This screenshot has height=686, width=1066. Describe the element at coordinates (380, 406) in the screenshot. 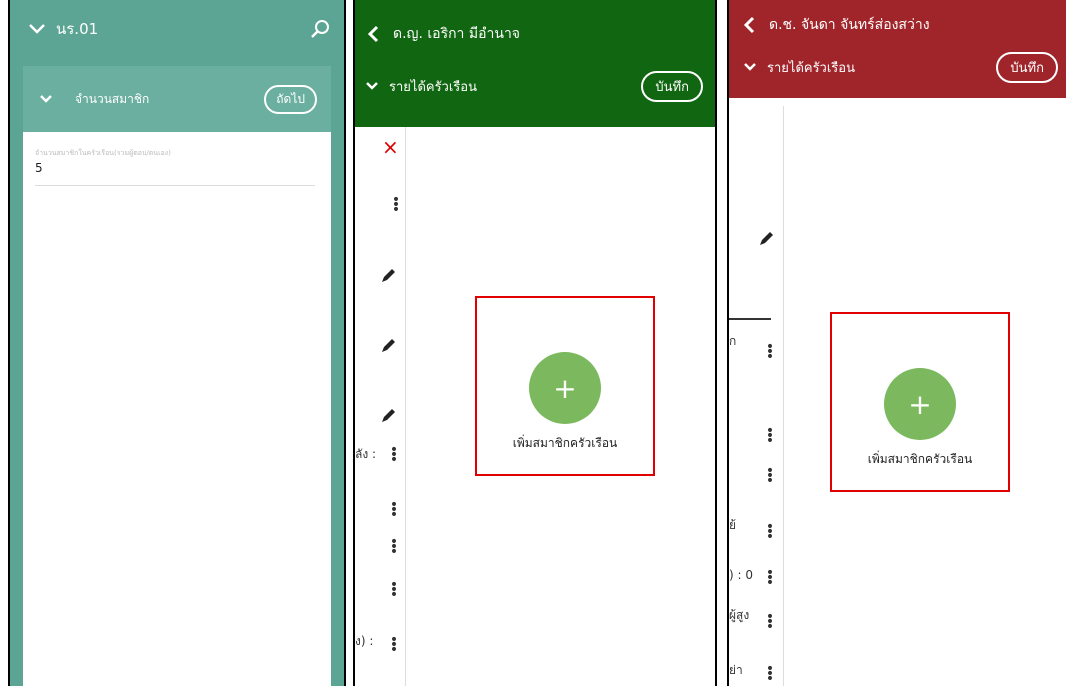

I see `member-list: × • • • ลัง : • • • • • • • • • • • • ง) : • • •` at that location.